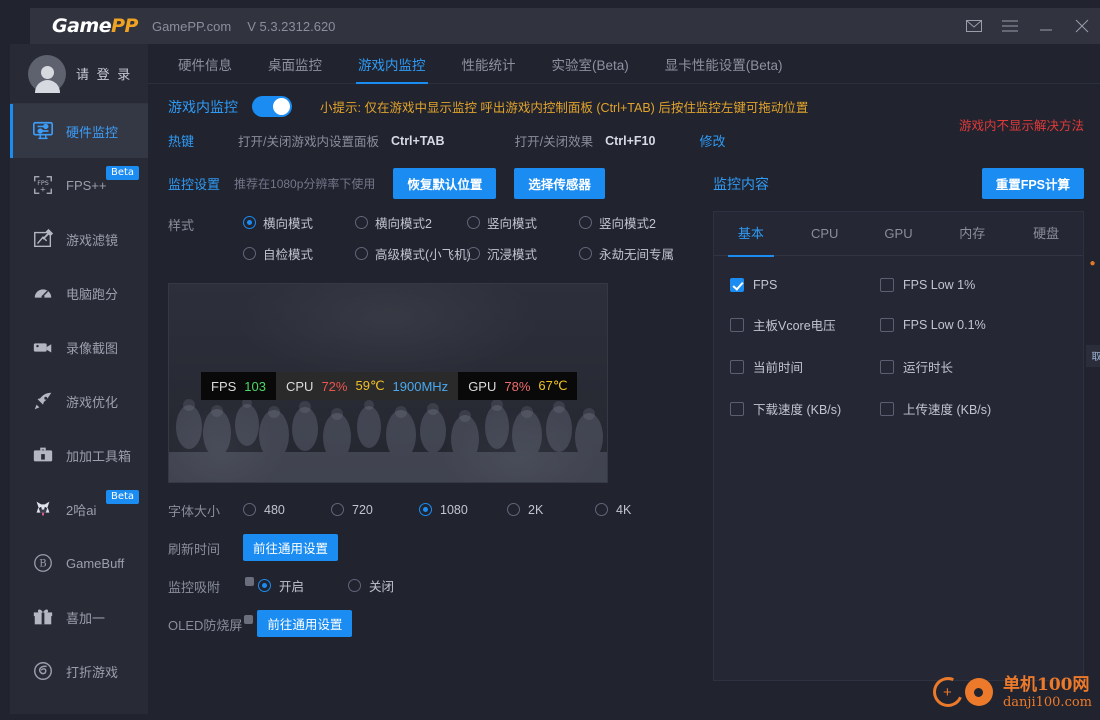 This screenshot has height=720, width=1100. I want to click on logo-pp-text: PP, so click(124, 26).